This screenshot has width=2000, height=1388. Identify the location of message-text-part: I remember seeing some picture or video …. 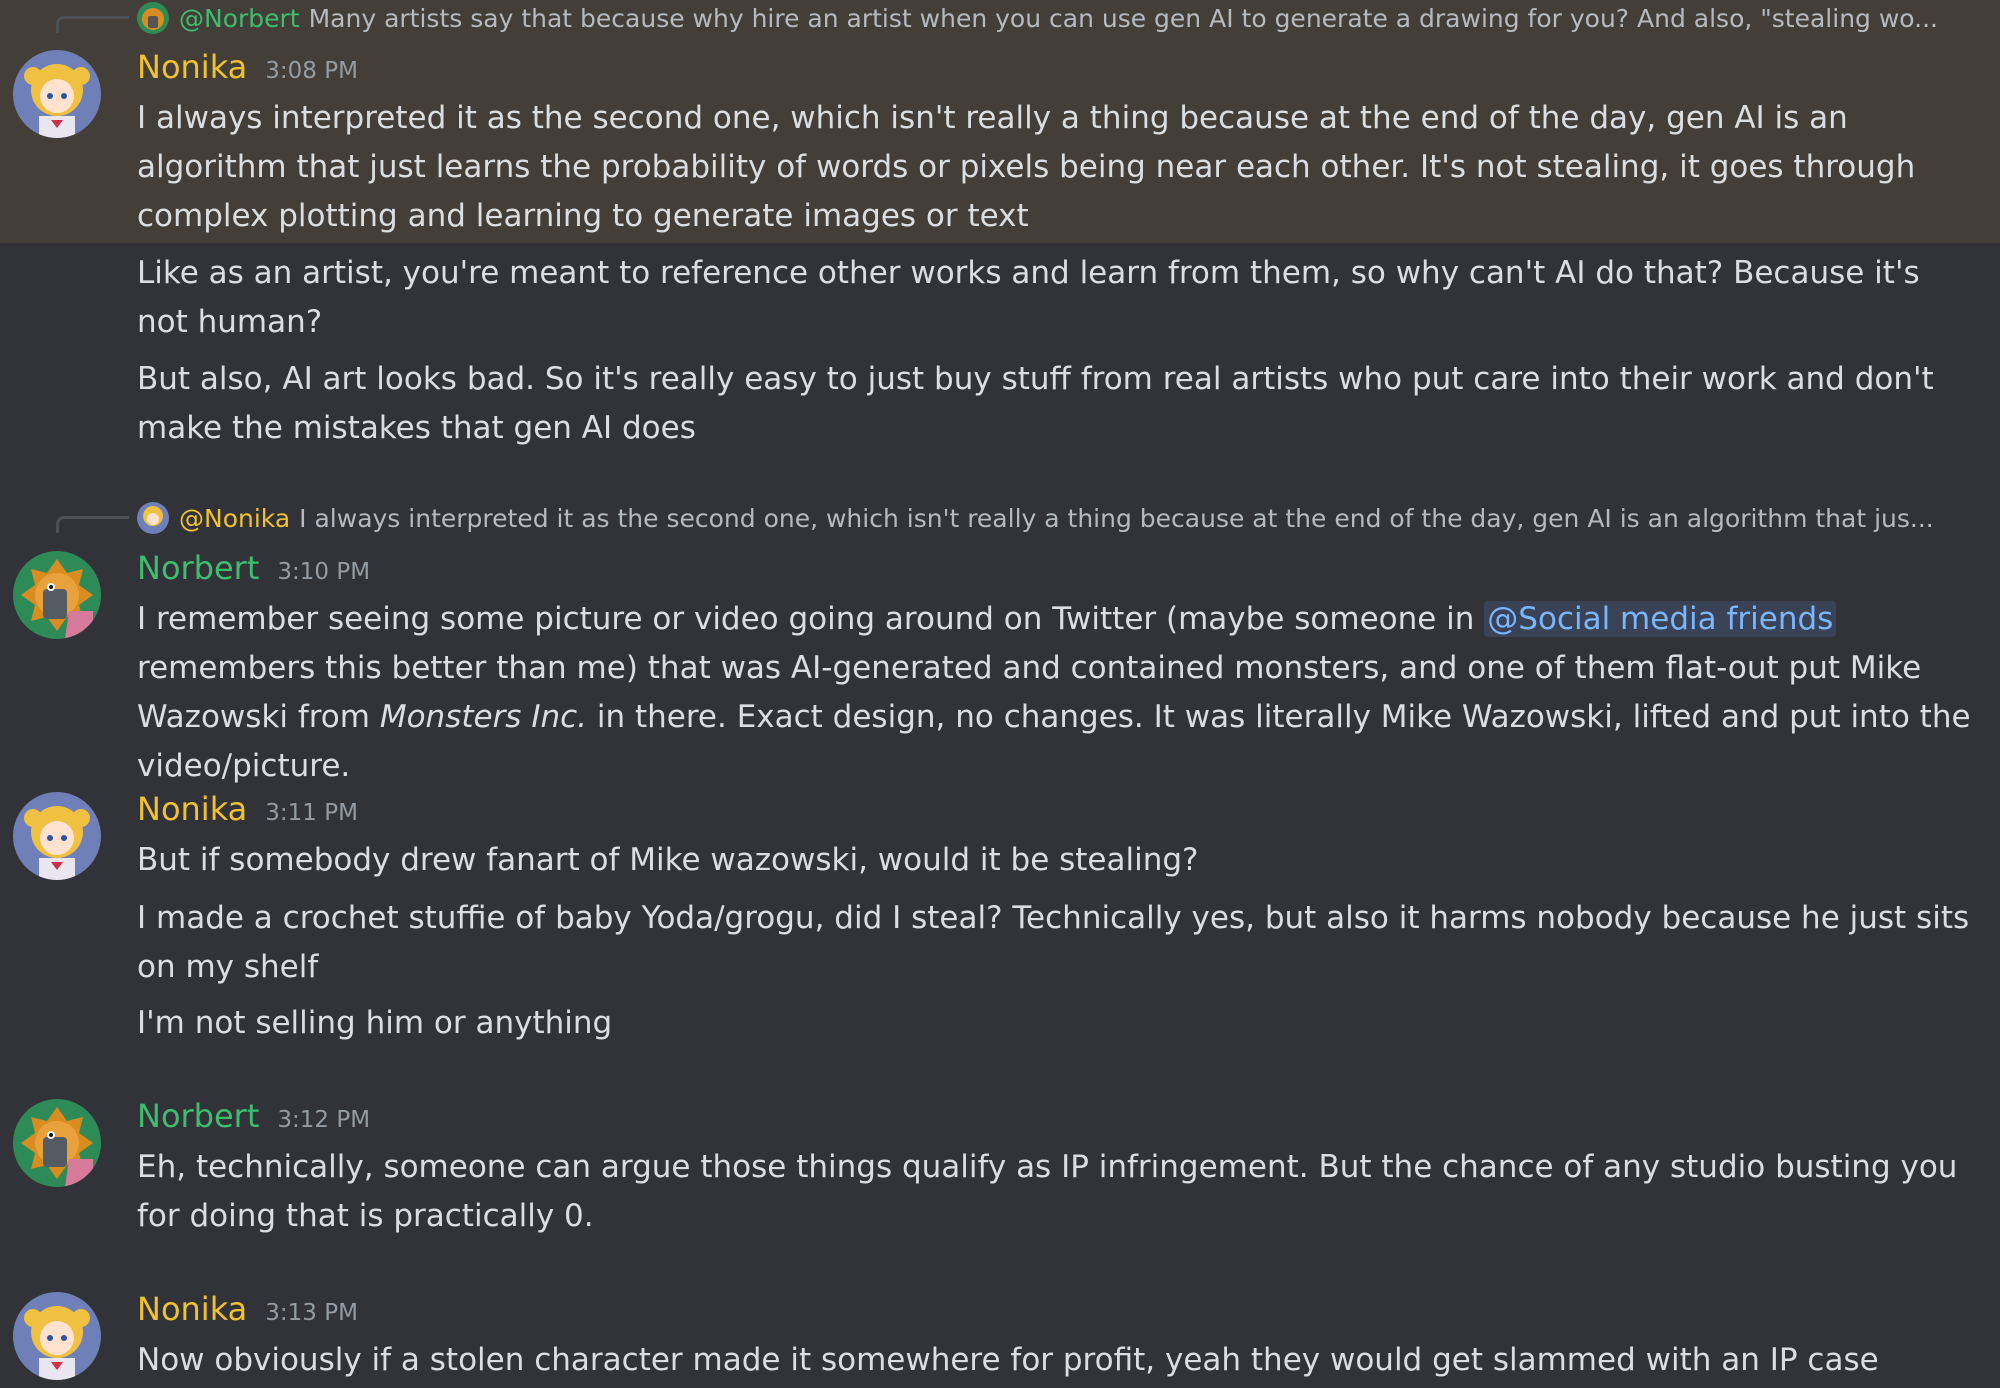
(811, 619).